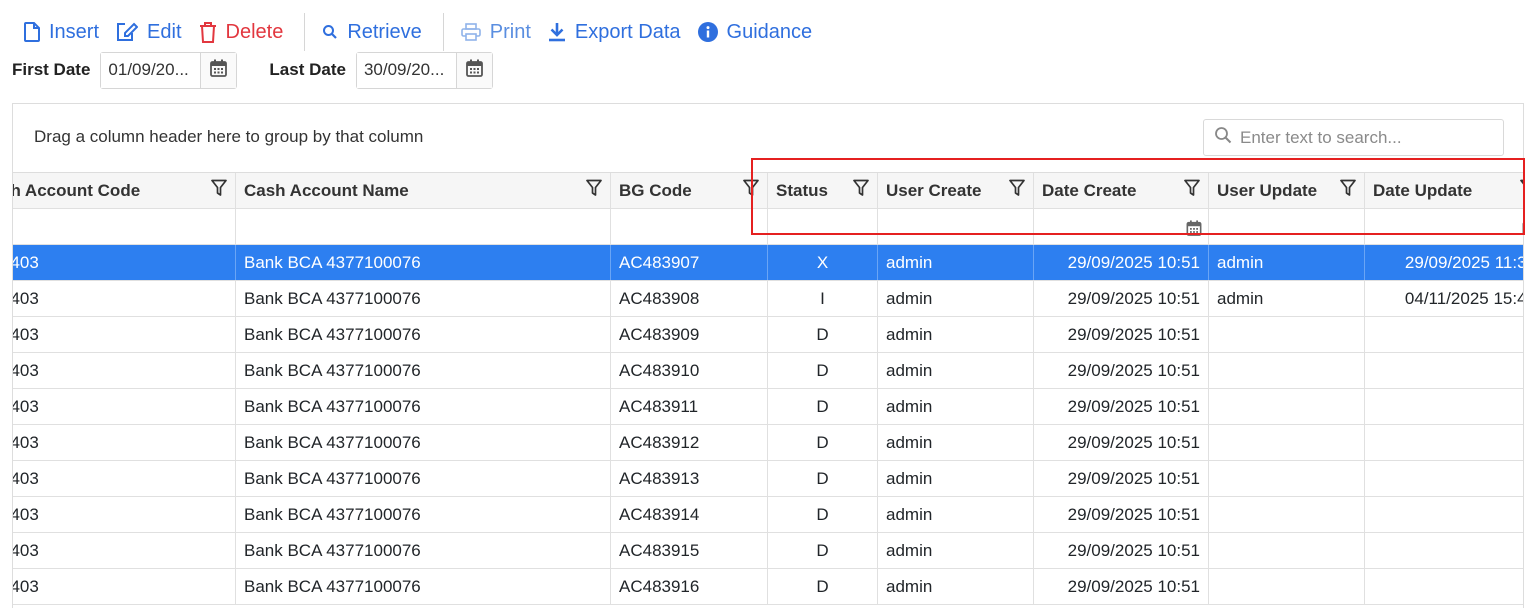 The width and height of the screenshot is (1529, 608). I want to click on cell-bg-code: AC483912, so click(689, 442).